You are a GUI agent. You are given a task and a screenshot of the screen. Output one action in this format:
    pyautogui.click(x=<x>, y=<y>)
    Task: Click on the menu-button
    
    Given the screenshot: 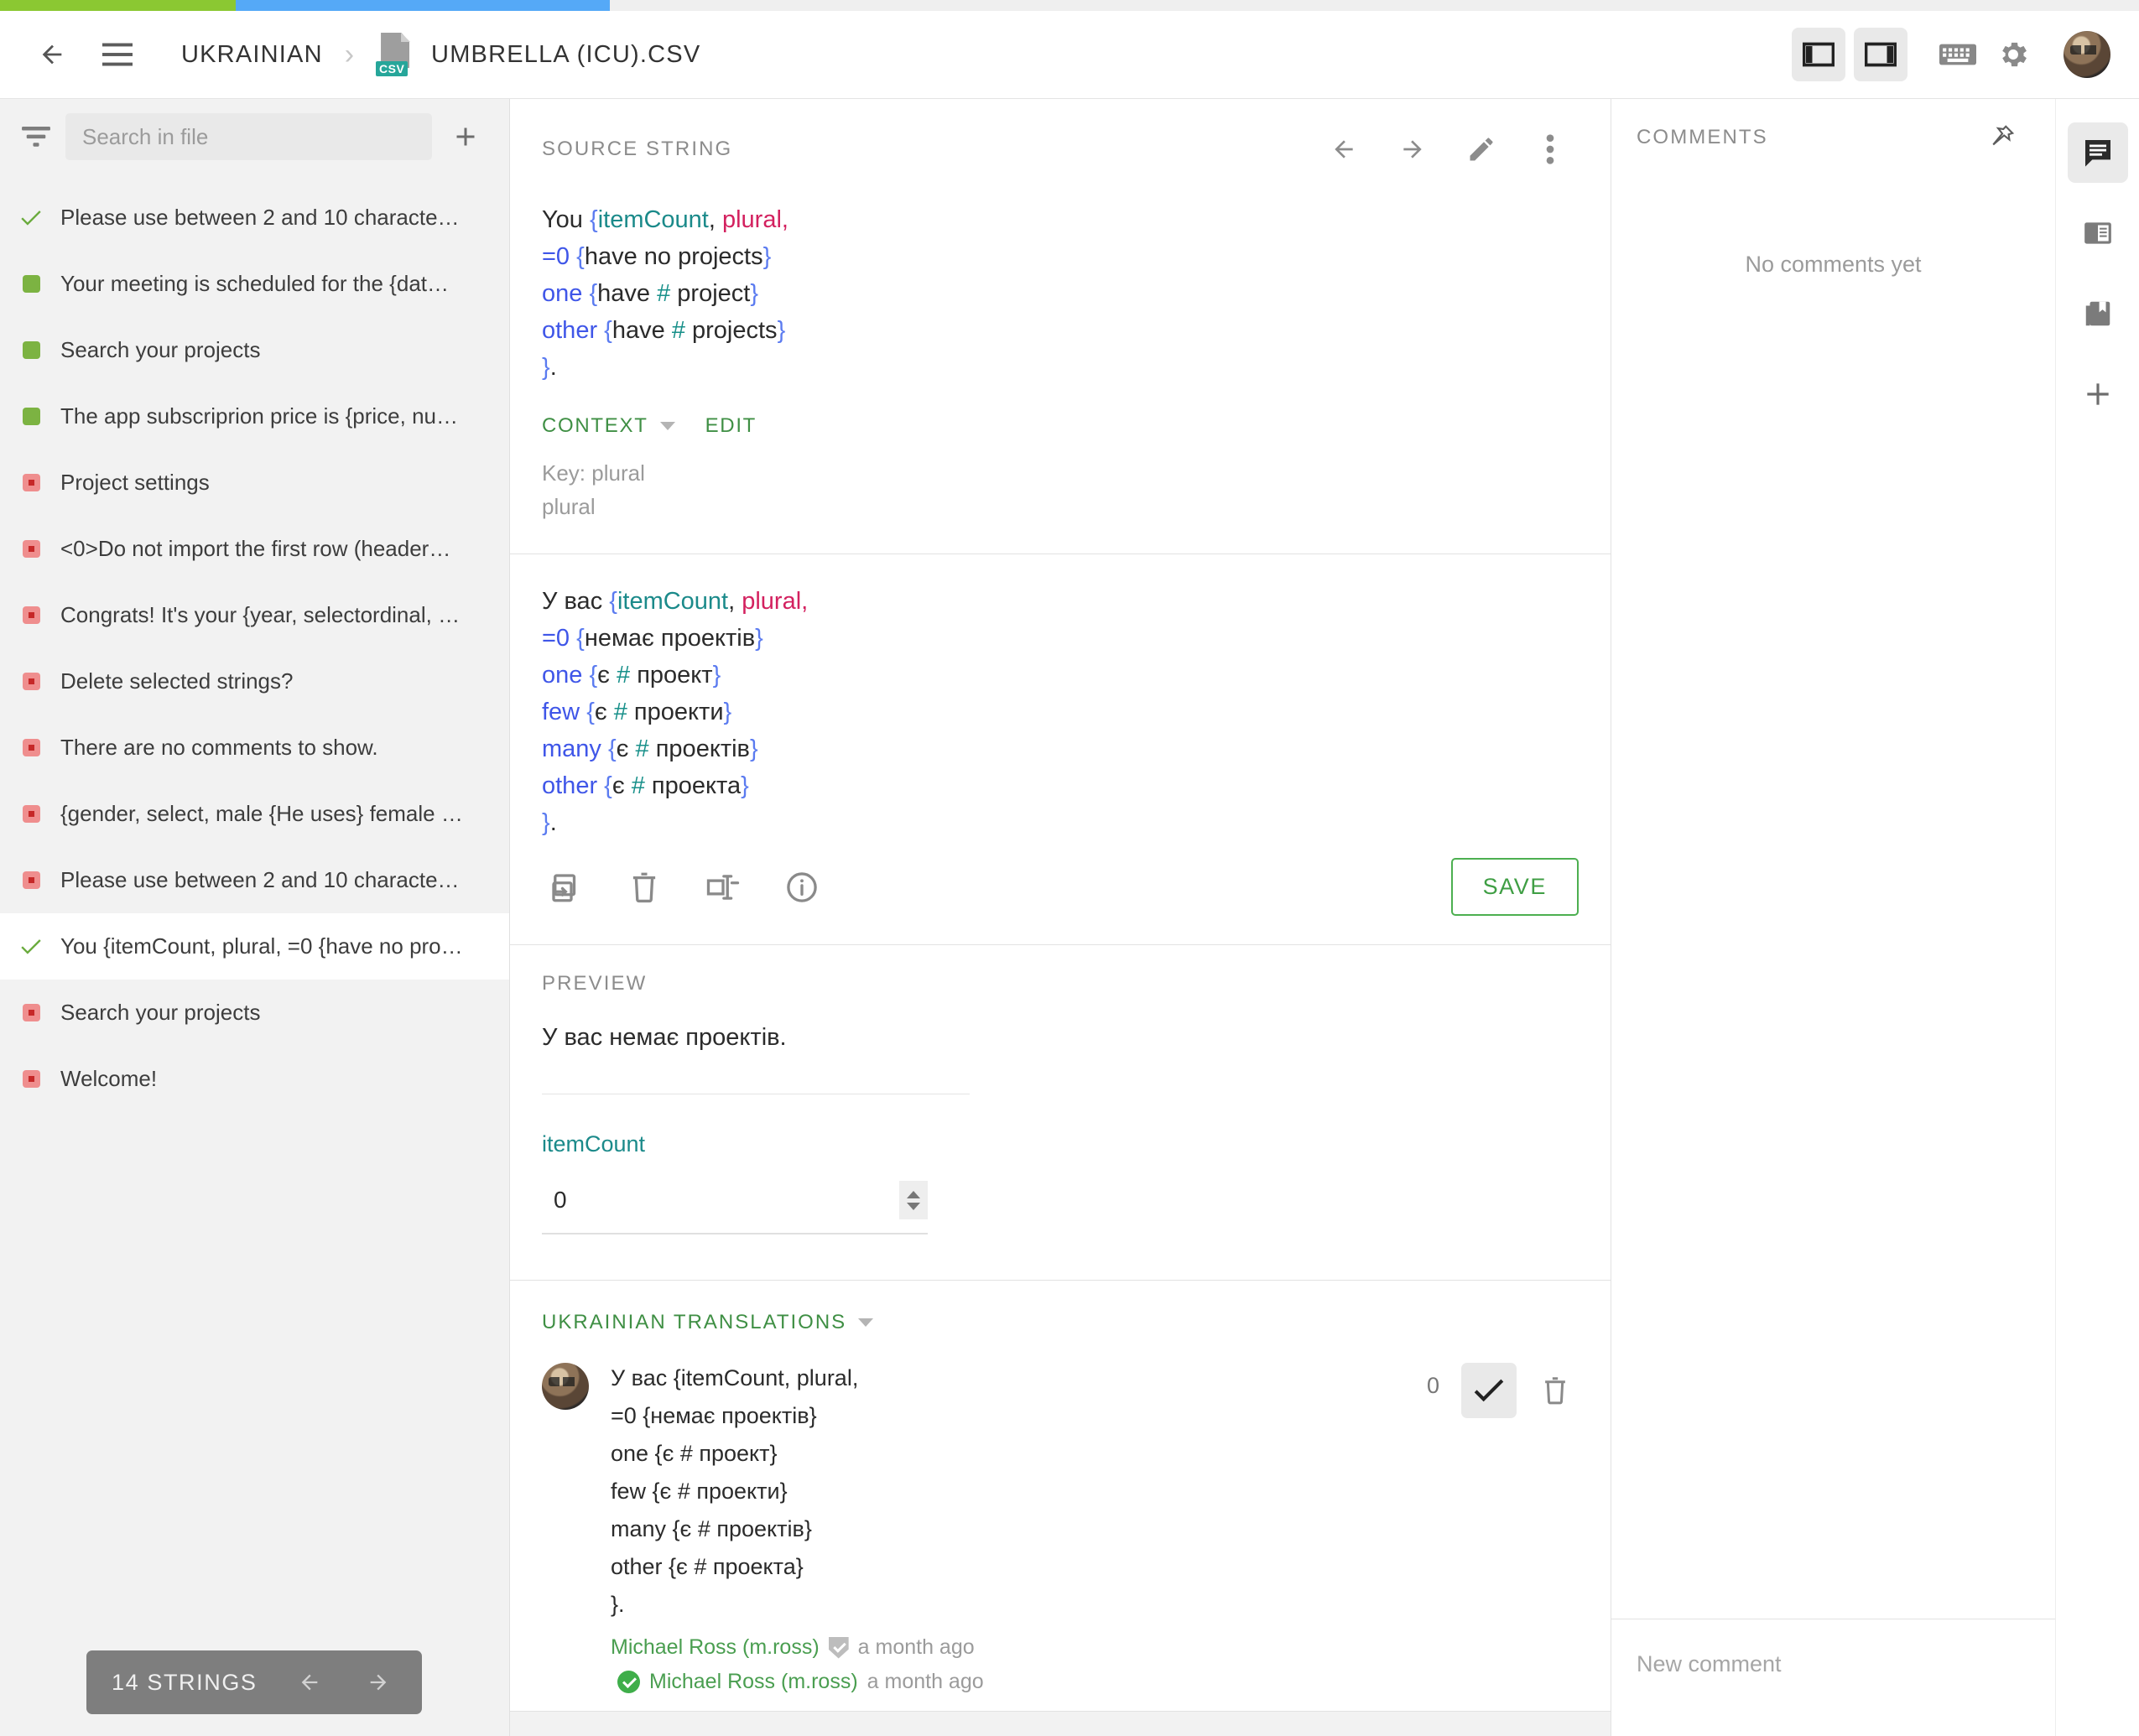 What is the action you would take?
    pyautogui.click(x=117, y=55)
    